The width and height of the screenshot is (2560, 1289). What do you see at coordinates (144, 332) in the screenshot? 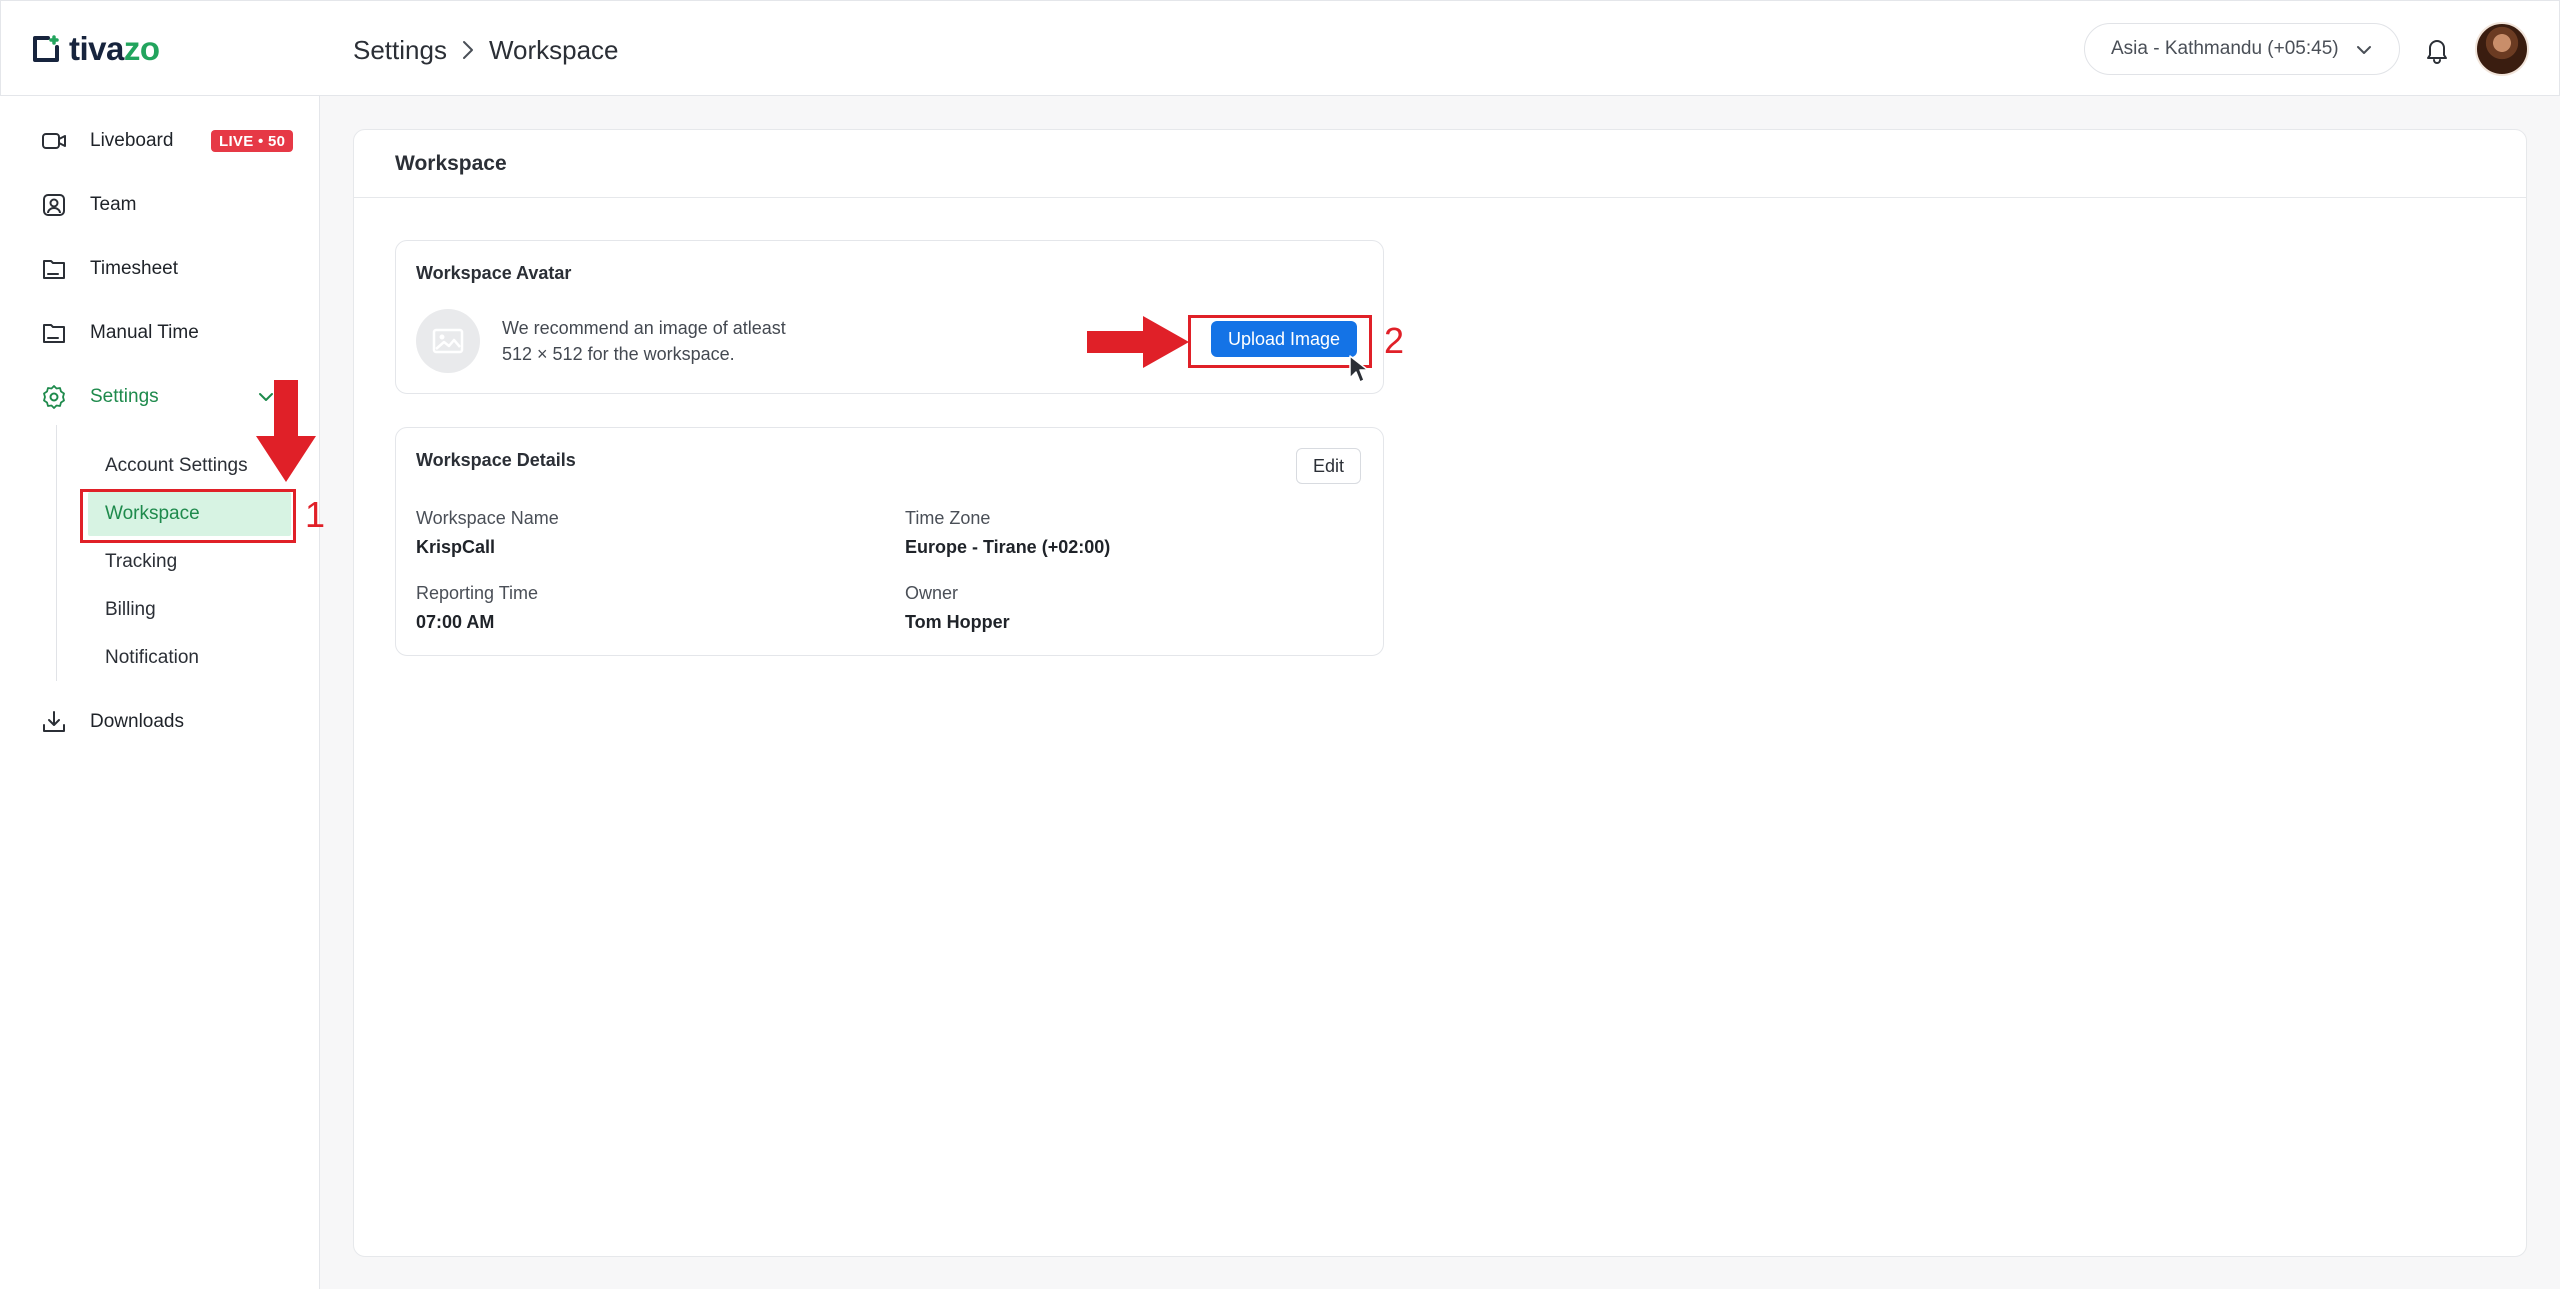
I see `sidebar-item-label: Manual Time` at bounding box center [144, 332].